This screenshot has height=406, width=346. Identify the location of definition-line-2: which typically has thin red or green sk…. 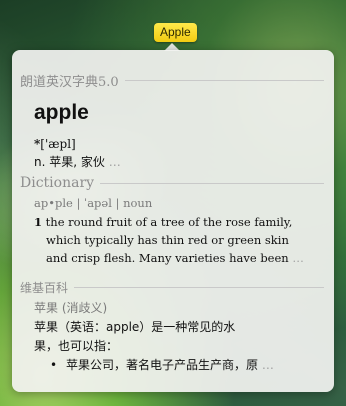
(167, 240).